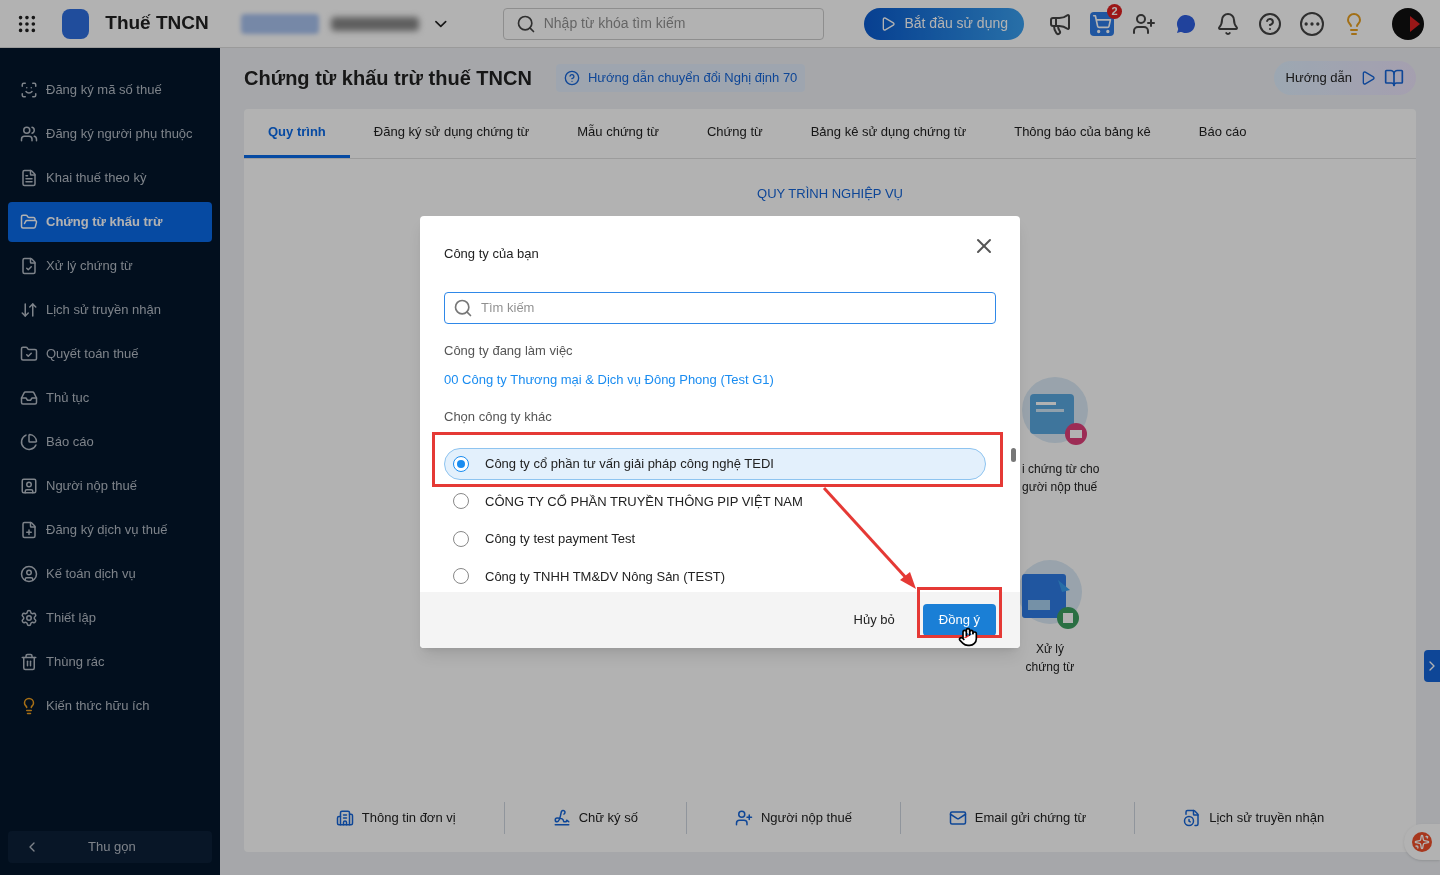  Describe the element at coordinates (1344, 78) in the screenshot. I see `guide-button: Hướng dẫn` at that location.